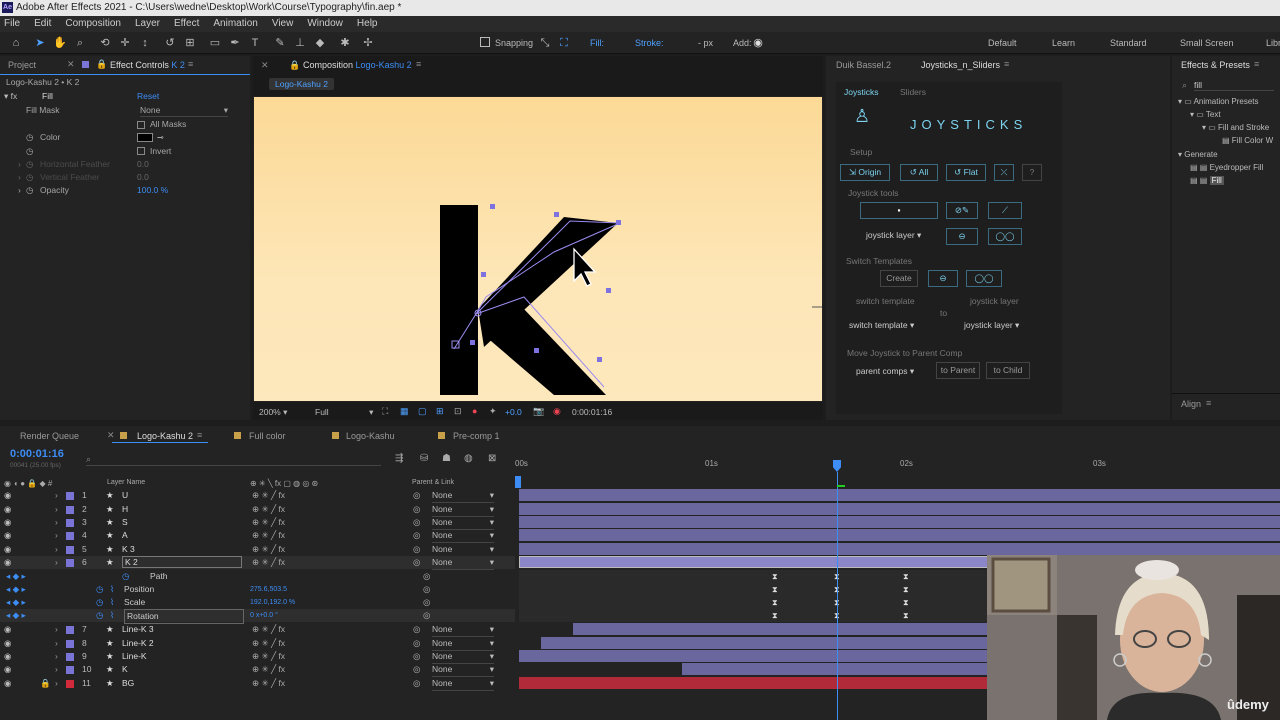 The width and height of the screenshot is (1280, 720). I want to click on color-management-icon: ✦, so click(493, 411).